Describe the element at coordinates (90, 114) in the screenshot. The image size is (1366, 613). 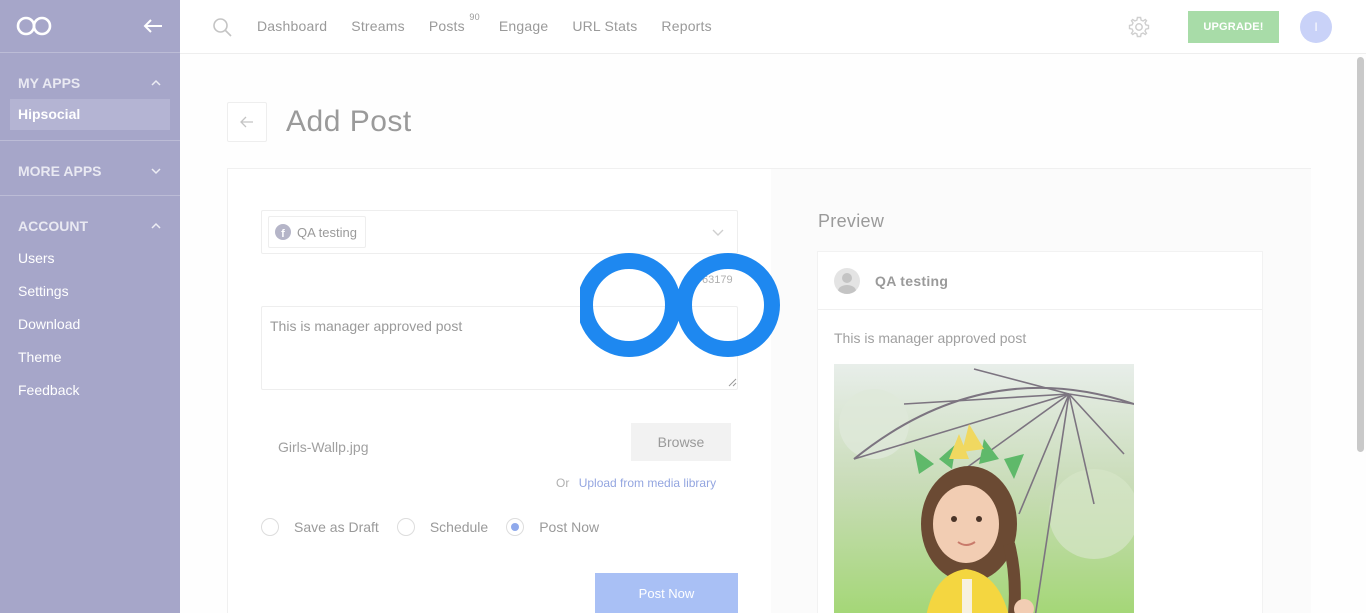
I see `sidebar-item-hipsocial: Hipsocial` at that location.